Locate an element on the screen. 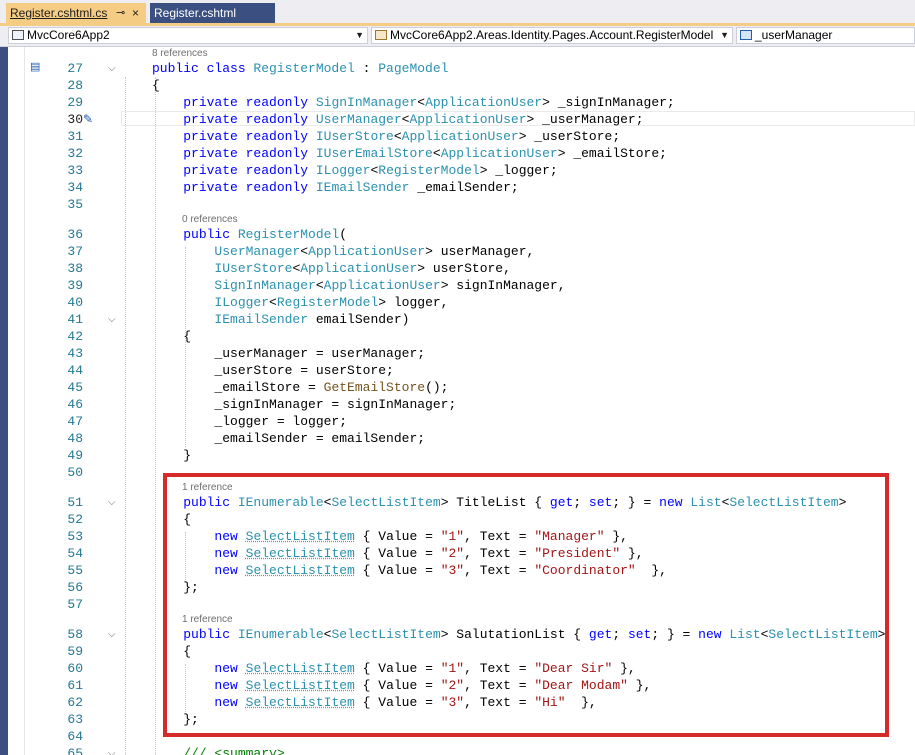 This screenshot has width=915, height=755. project-dropdown: MvcCore6App2 ▼ is located at coordinates (188, 35).